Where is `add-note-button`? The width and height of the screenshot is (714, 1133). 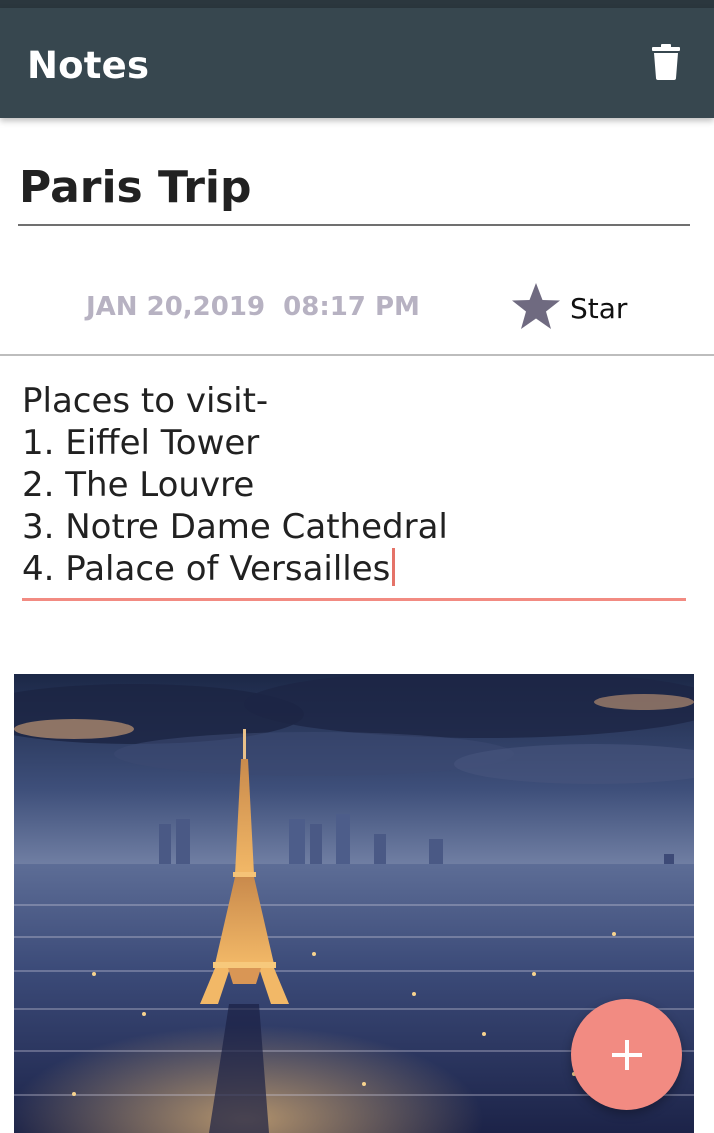
add-note-button is located at coordinates (626, 1054).